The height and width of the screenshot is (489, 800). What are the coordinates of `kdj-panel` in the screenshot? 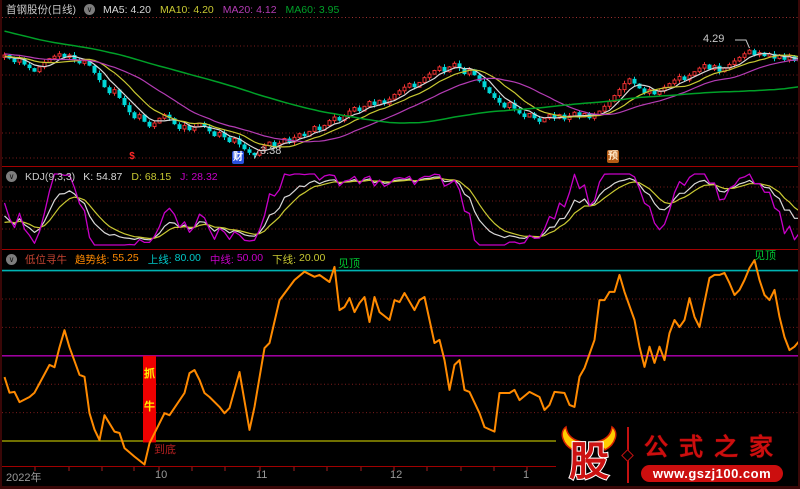 It's located at (401, 209).